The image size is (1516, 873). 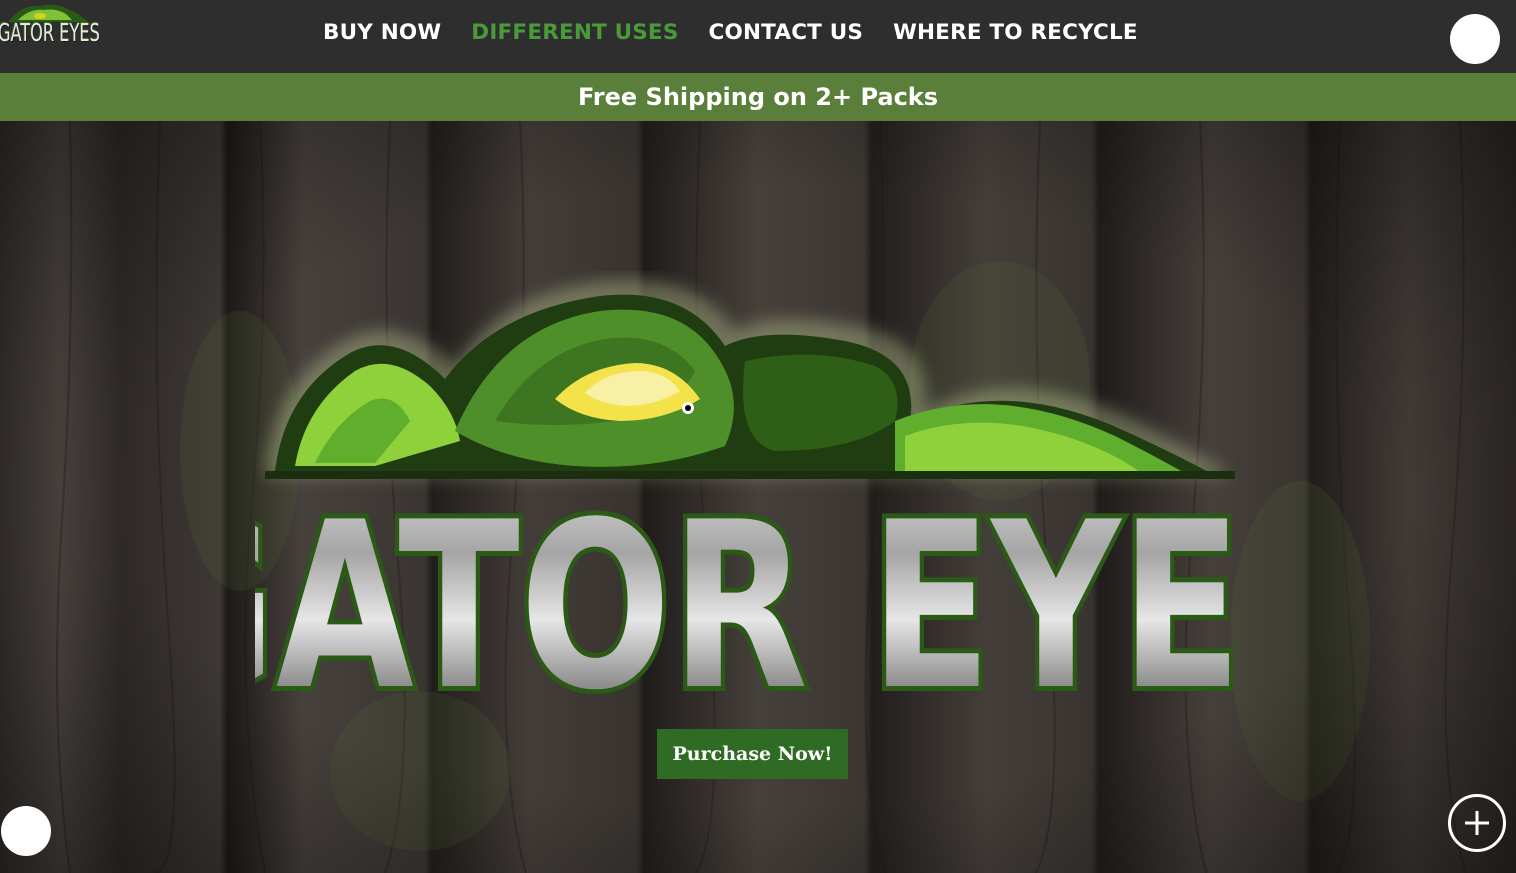 I want to click on expand-button, so click(x=1477, y=823).